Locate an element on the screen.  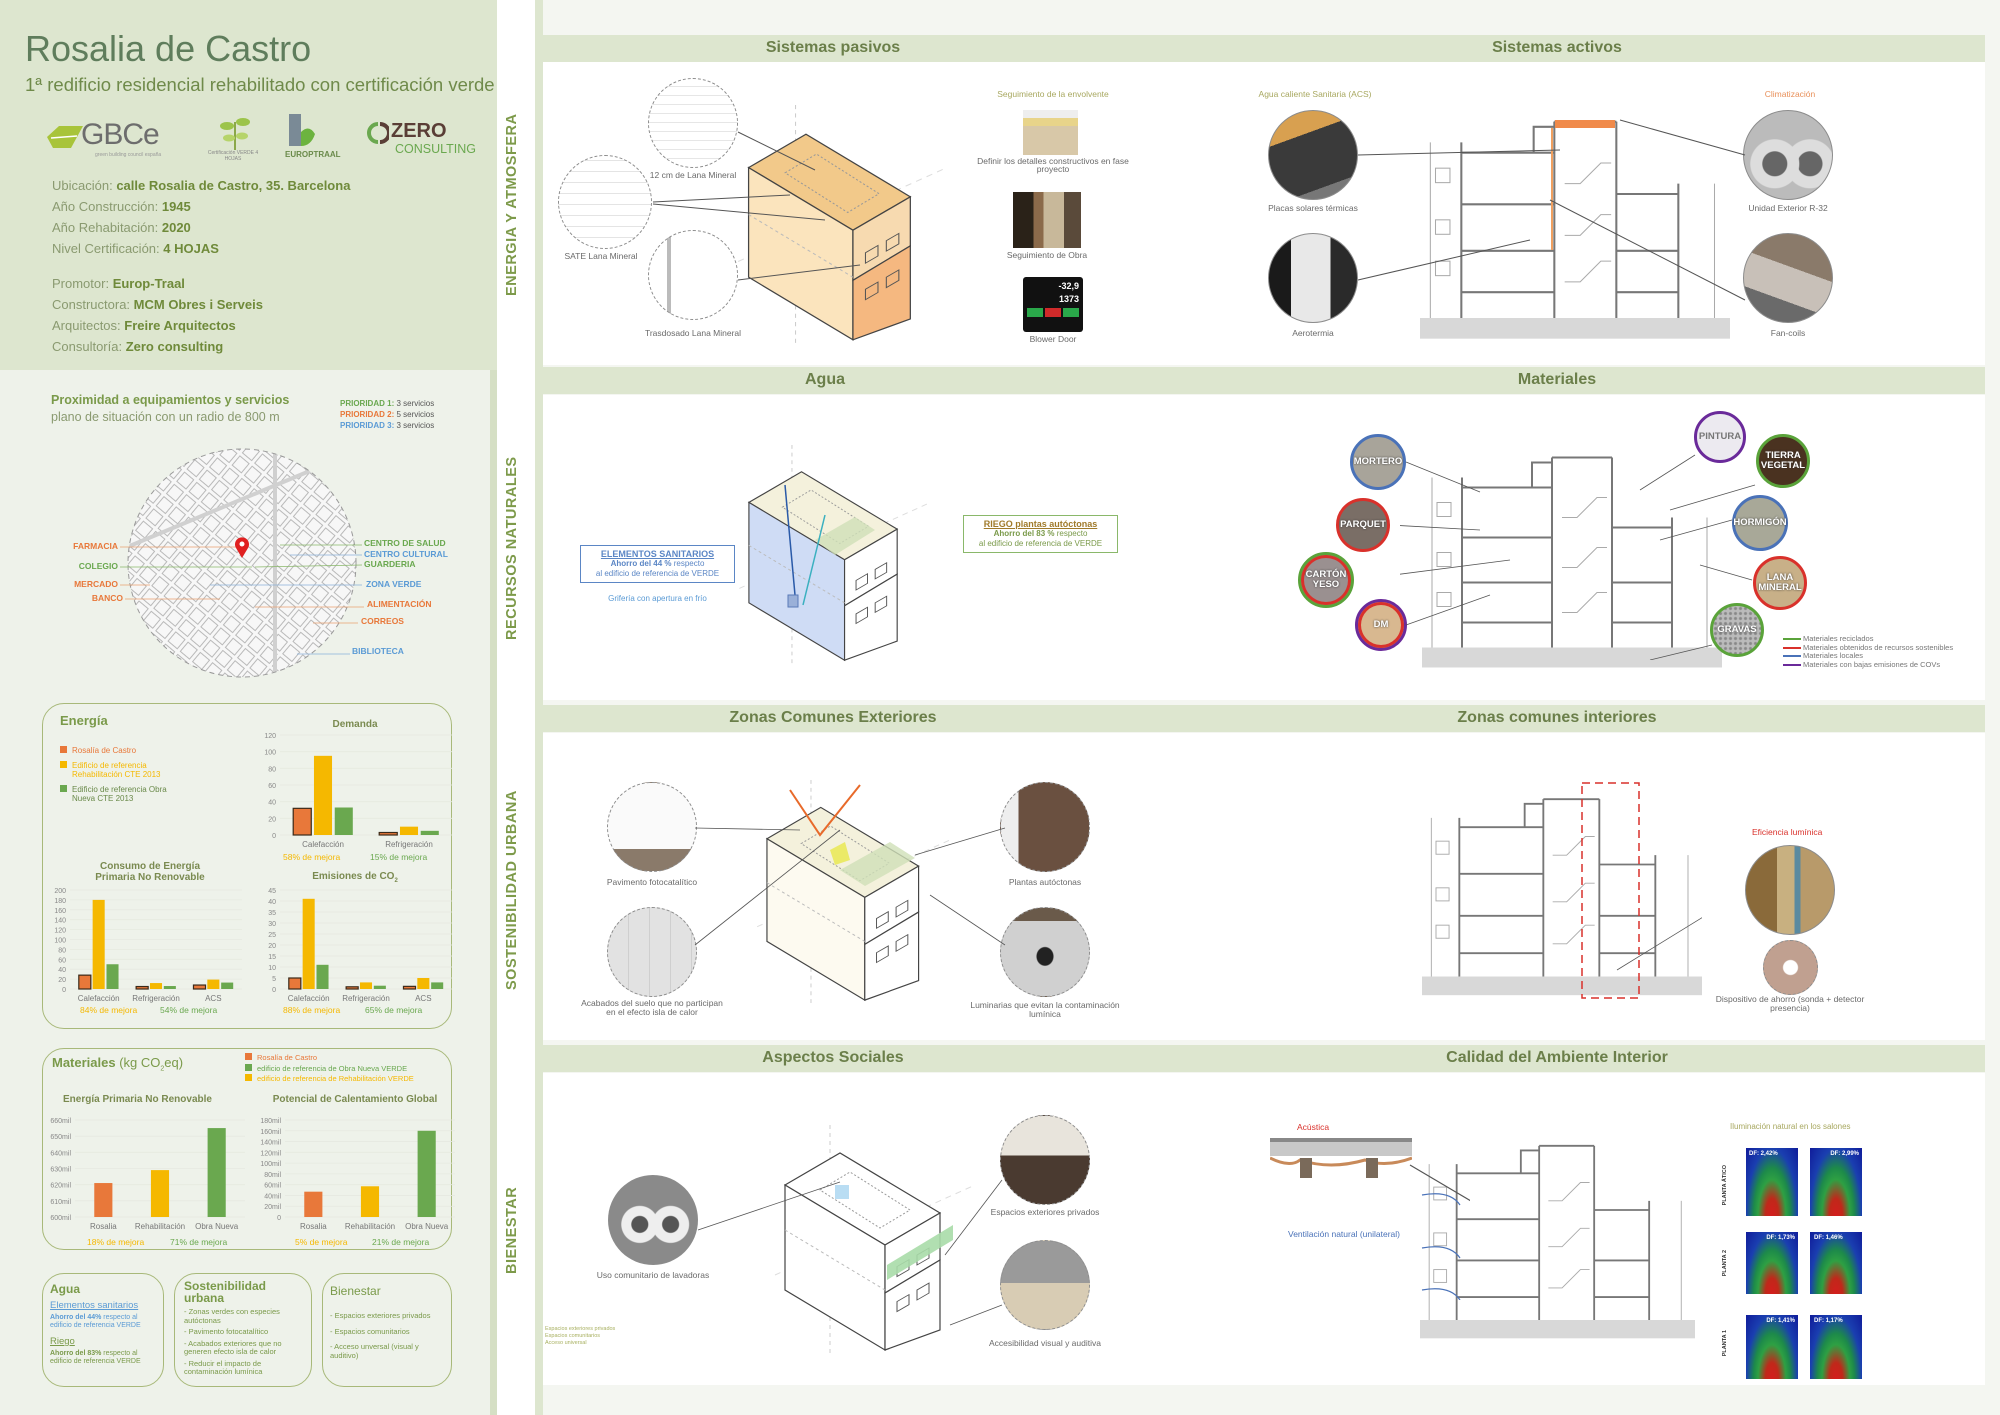
consumo-mejora-2: 54% de mejora is located at coordinates (189, 1010).